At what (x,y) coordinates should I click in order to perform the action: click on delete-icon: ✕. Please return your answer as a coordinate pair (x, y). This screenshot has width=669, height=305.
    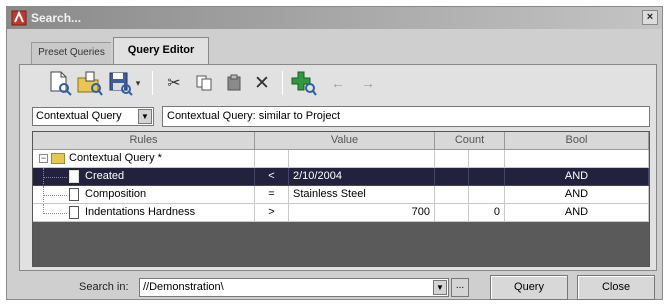
    Looking at the image, I should click on (262, 83).